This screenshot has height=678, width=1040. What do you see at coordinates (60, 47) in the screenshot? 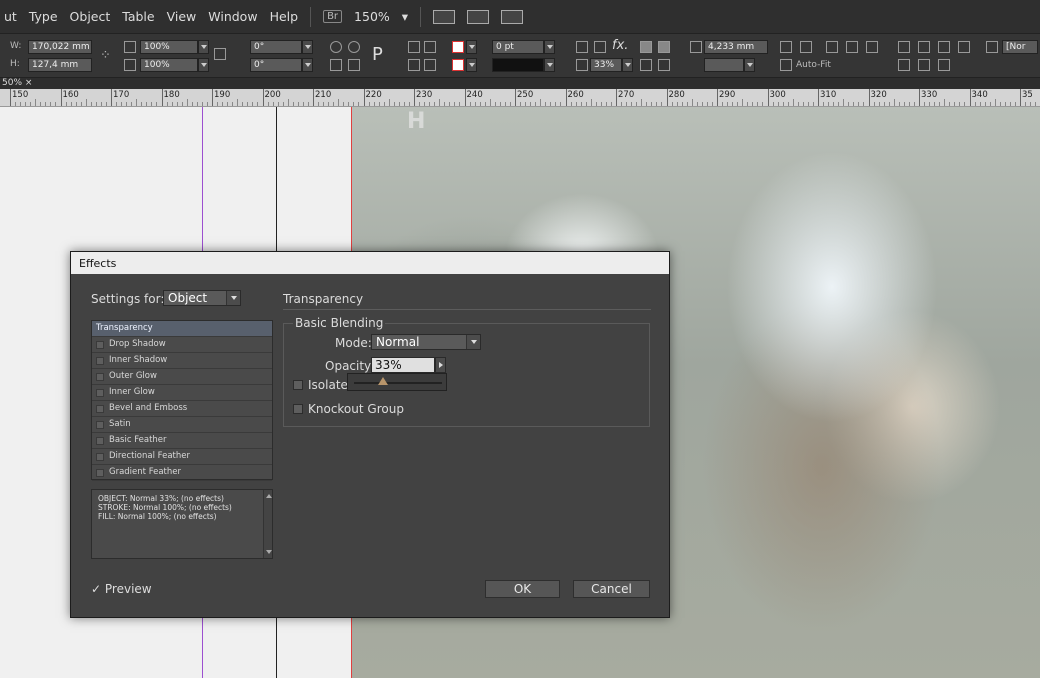
I see `width-field: 170,022 mm` at bounding box center [60, 47].